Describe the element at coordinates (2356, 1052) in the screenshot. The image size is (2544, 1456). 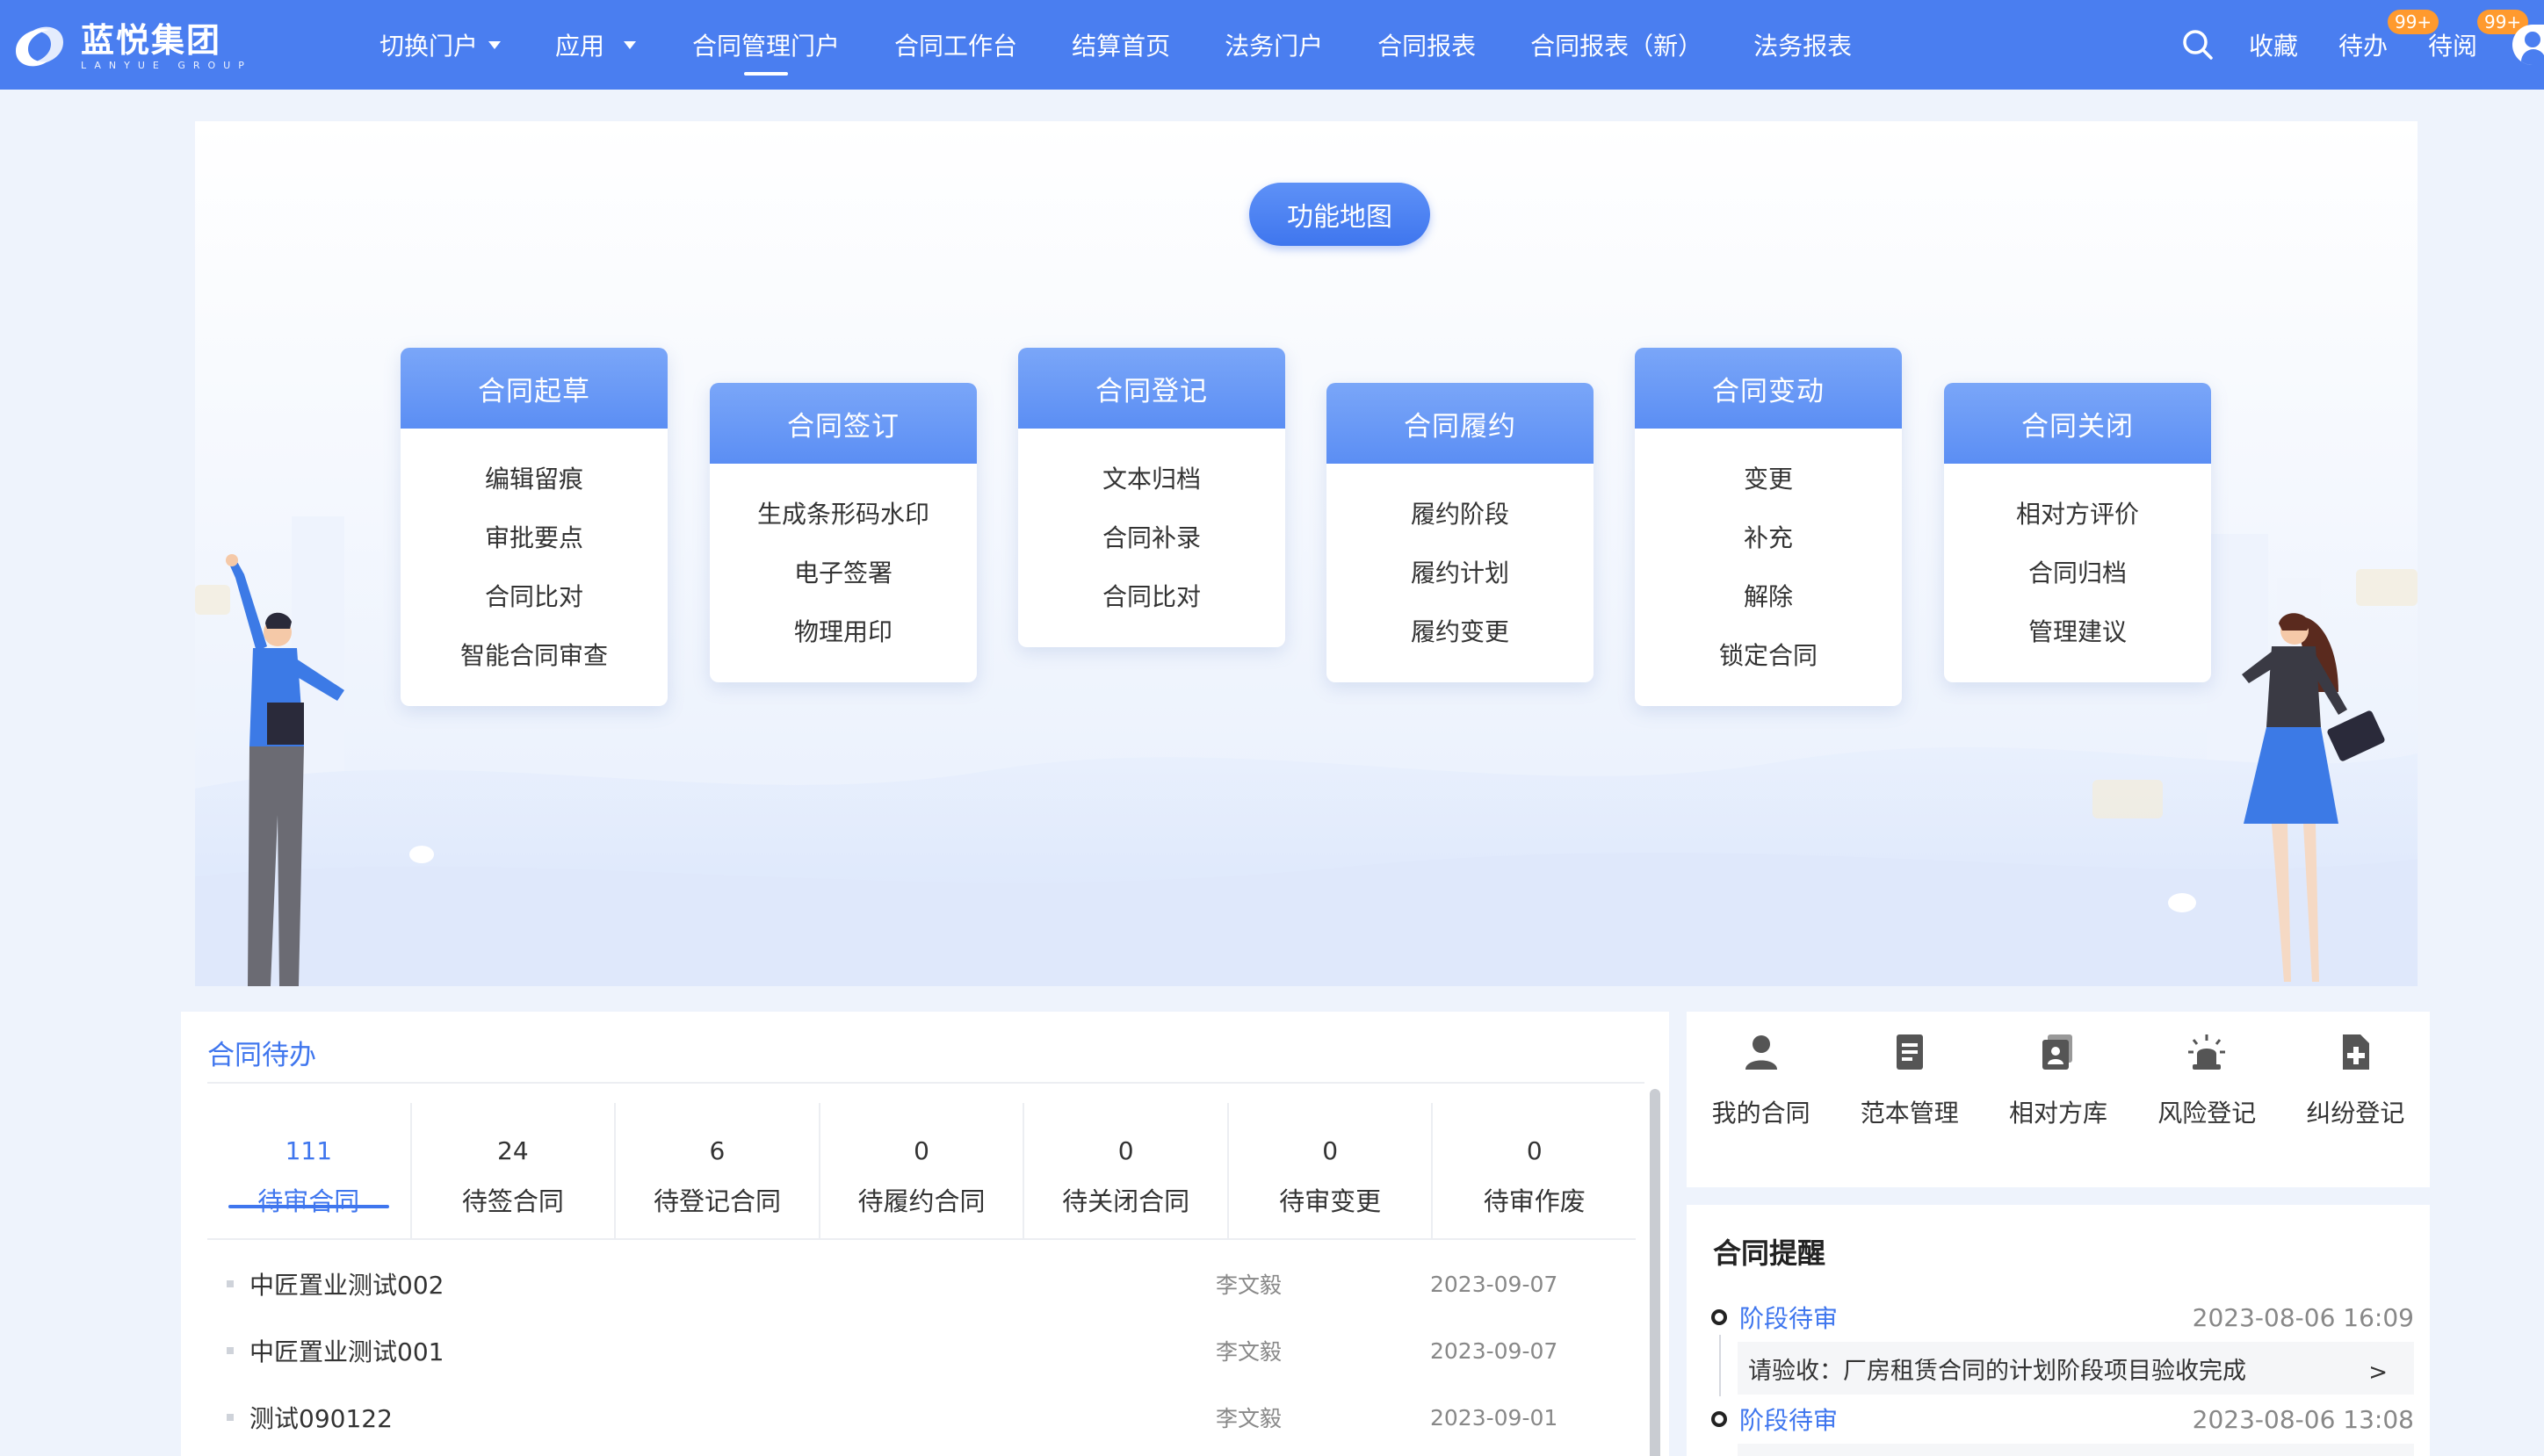
I see `file-plus-icon` at that location.